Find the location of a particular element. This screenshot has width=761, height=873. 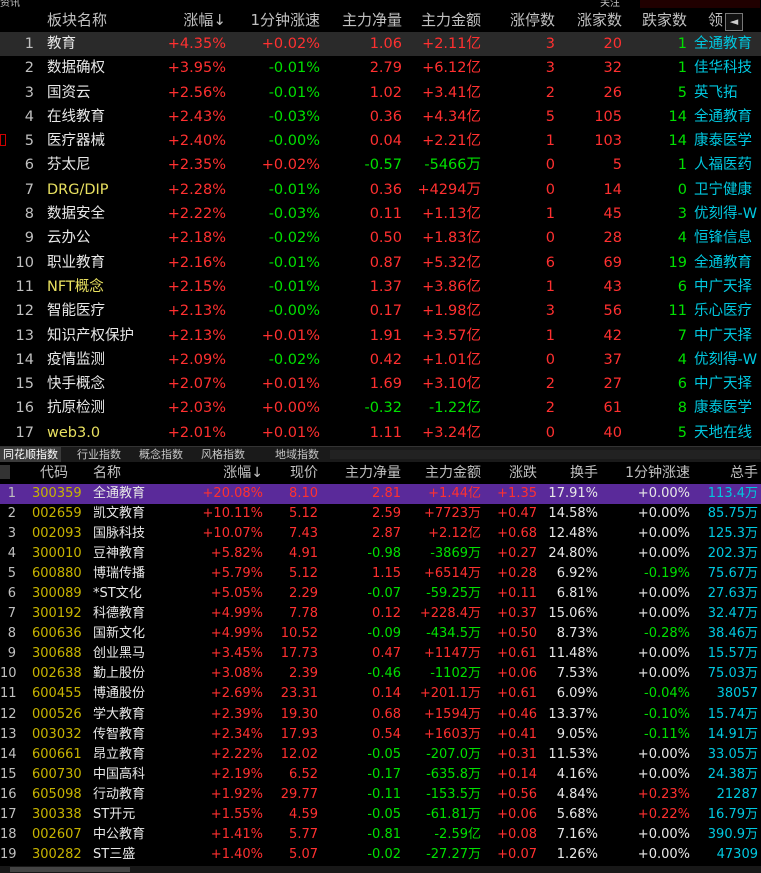

tab-concept-index: 概念指数 is located at coordinates (161, 454).